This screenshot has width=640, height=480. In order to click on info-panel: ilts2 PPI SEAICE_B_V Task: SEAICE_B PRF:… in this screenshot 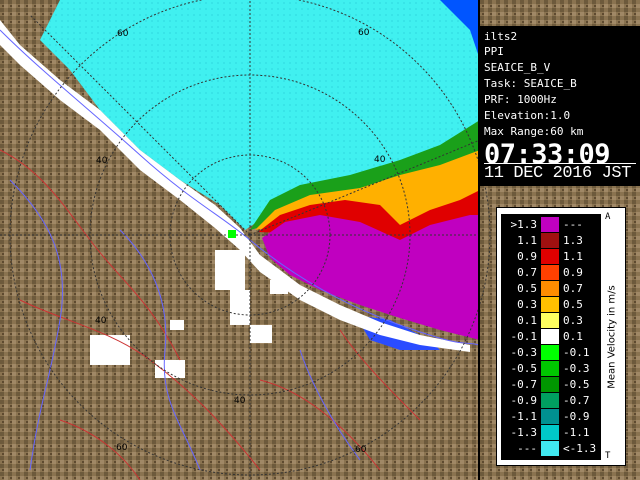, I will do `click(560, 106)`.